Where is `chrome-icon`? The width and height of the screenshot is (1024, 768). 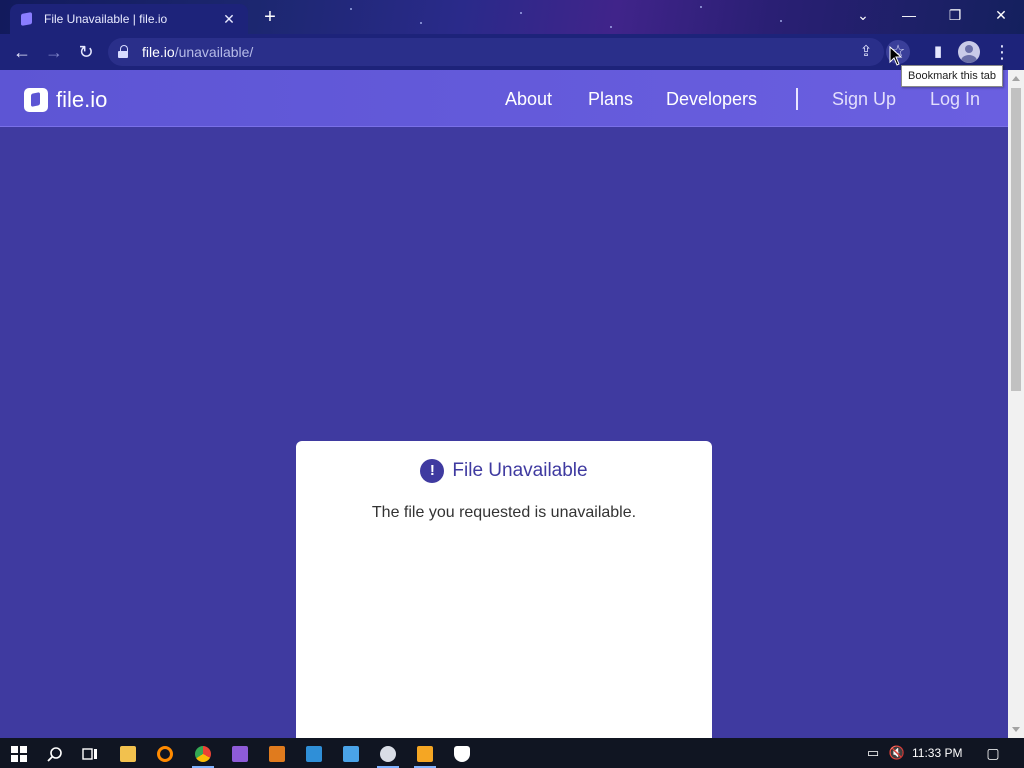 chrome-icon is located at coordinates (203, 754).